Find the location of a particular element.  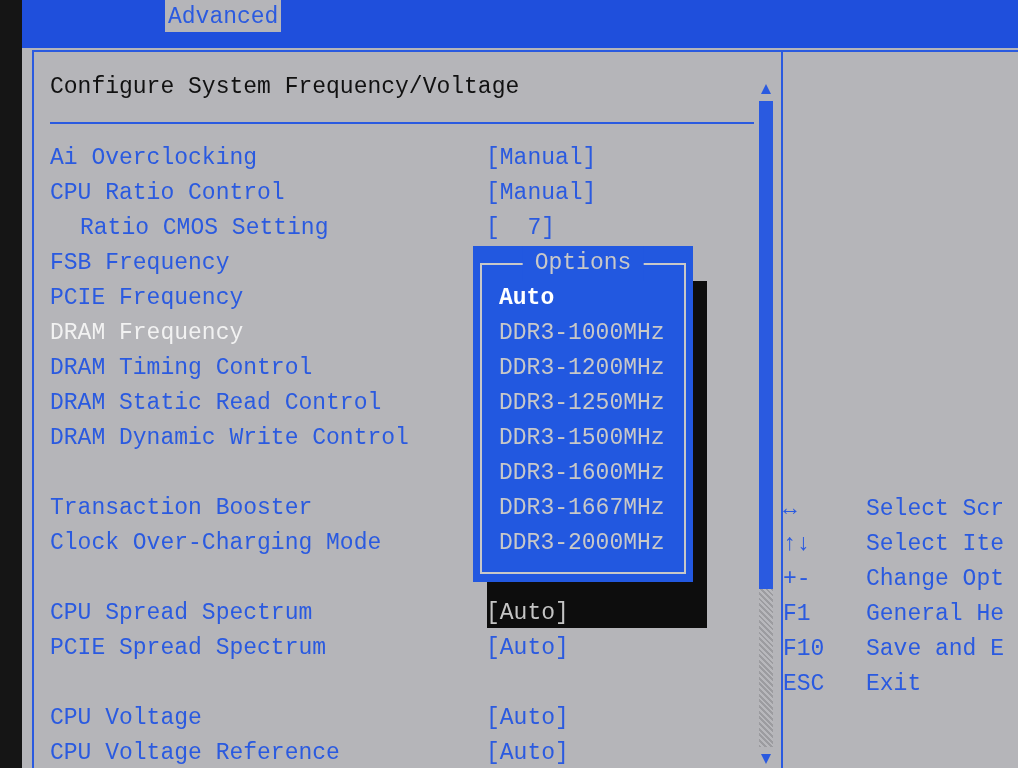

setting-label: Ai Overclocking is located at coordinates (154, 158).